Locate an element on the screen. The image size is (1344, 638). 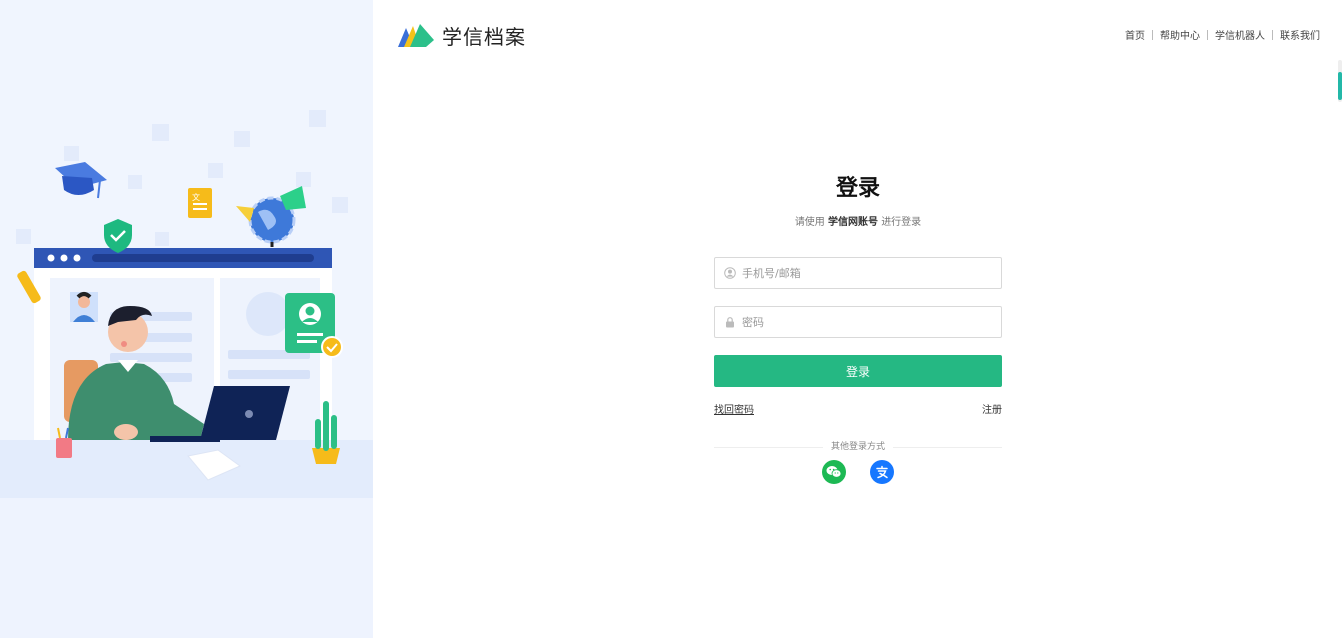
top-nav: 首页 帮助中心 学信机器人 联系我们 is located at coordinates (1222, 34).